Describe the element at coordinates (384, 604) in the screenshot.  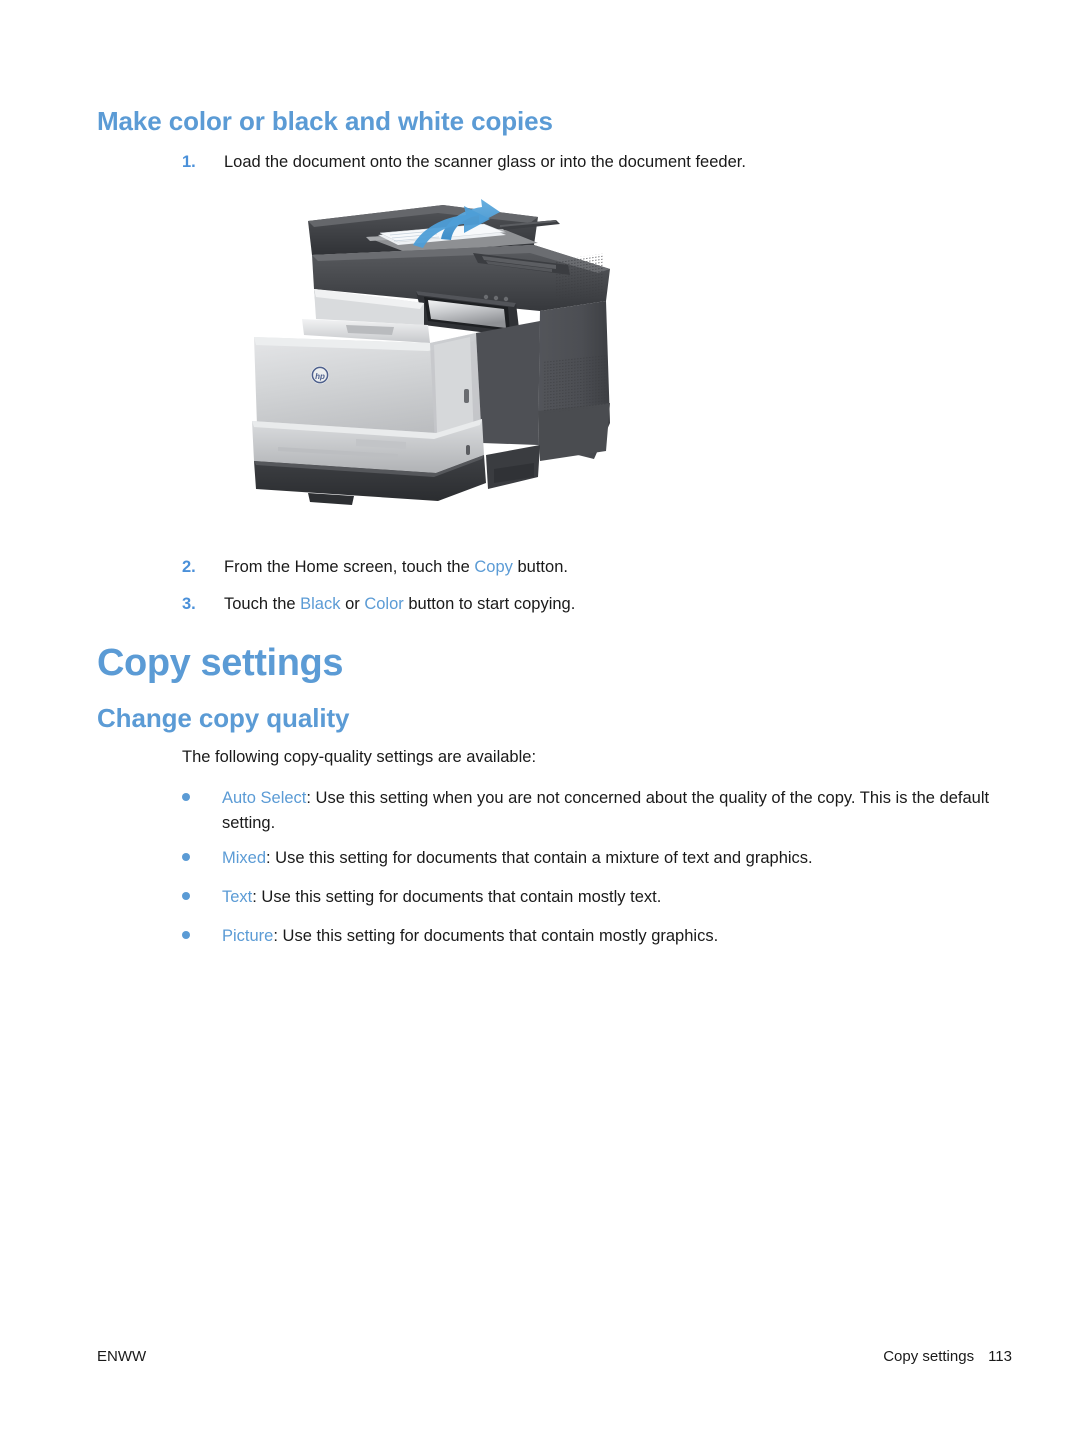
I see `ui-term-color: Color` at that location.